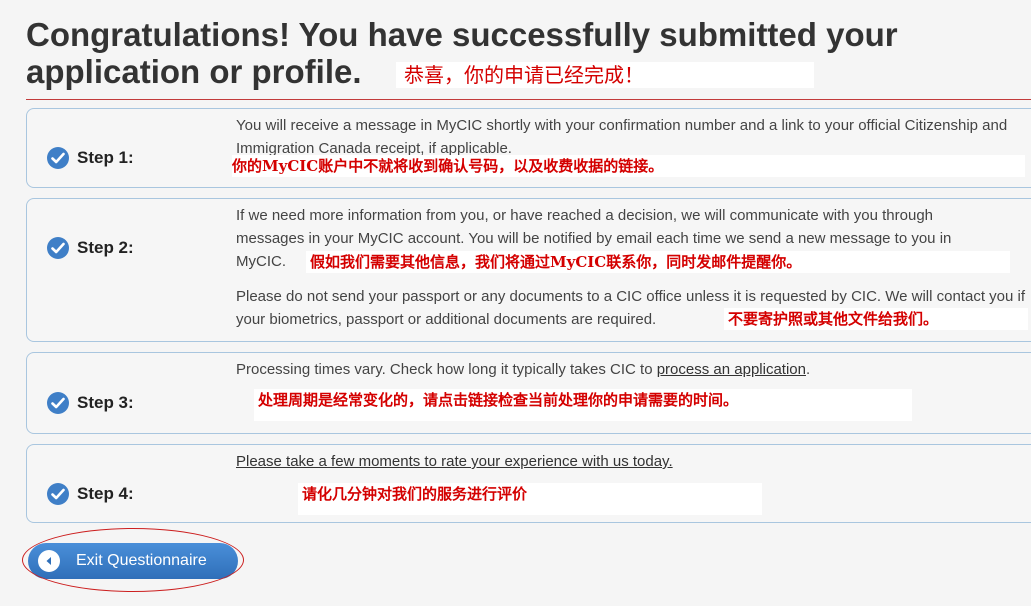 This screenshot has height=606, width=1031. Describe the element at coordinates (876, 319) in the screenshot. I see `step-2-annotation-2: 不要寄护照或其他文件给我们。` at that location.